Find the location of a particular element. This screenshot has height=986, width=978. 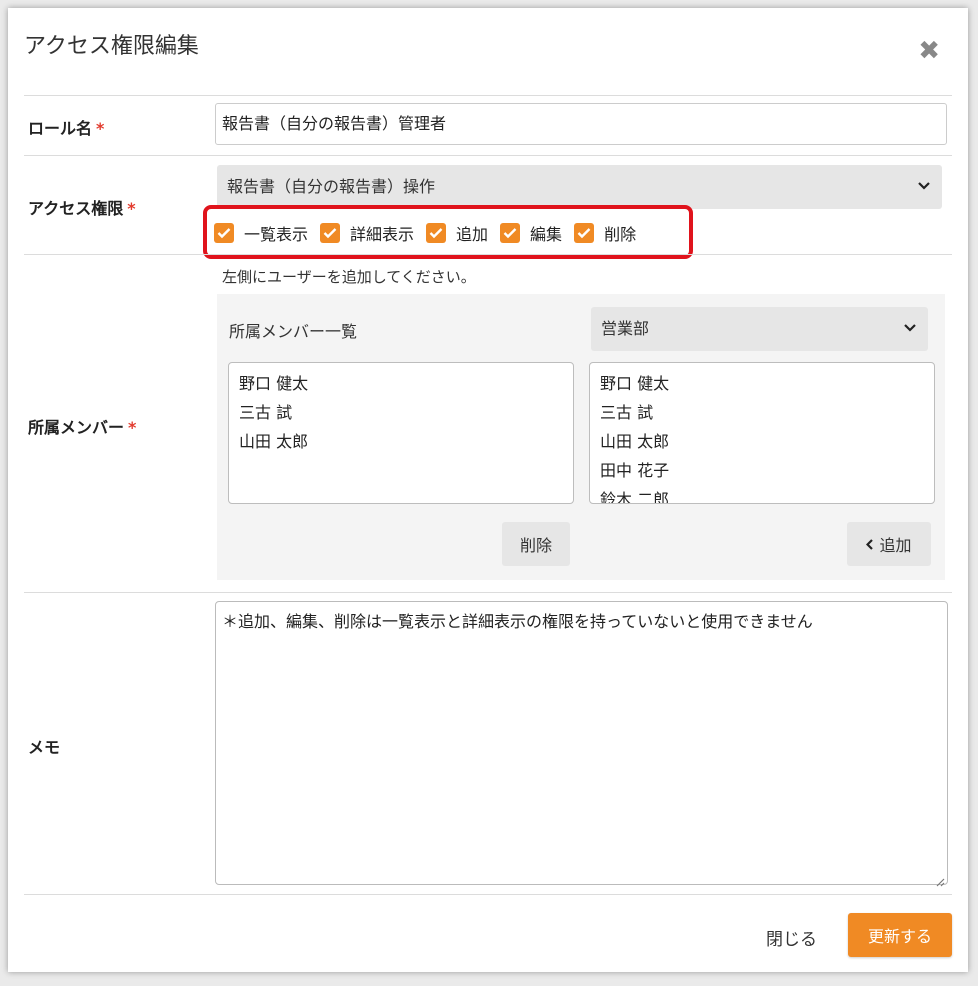

remove-member-button: 削除 is located at coordinates (536, 544).